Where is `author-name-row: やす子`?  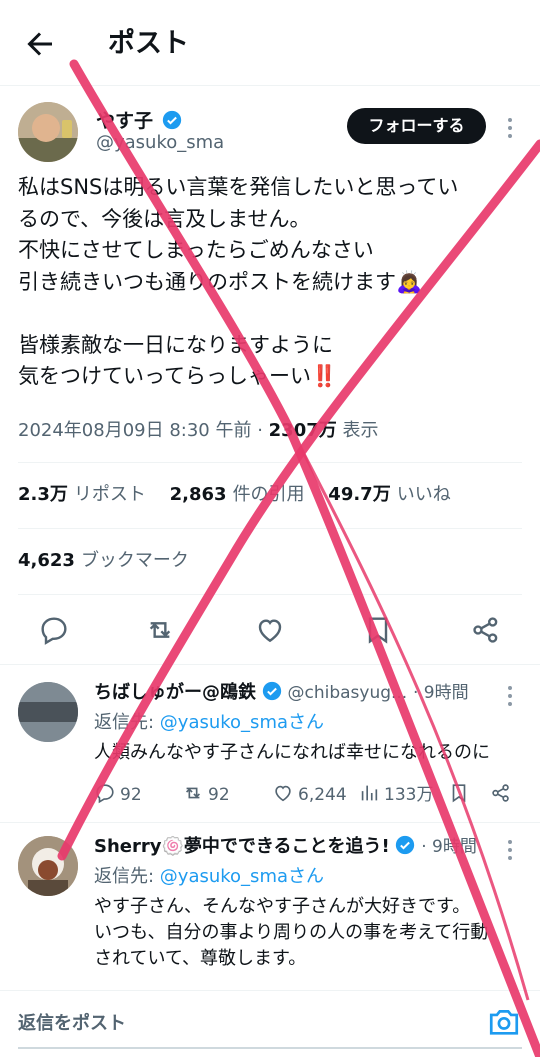 author-name-row: やす子 is located at coordinates (139, 119).